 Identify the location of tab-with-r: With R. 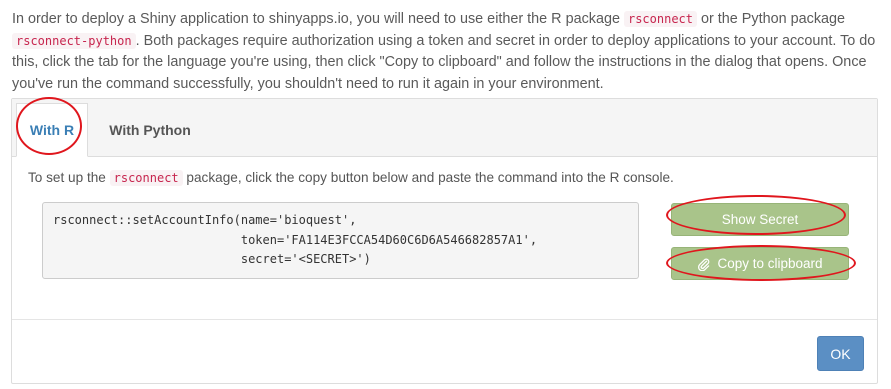
(52, 130).